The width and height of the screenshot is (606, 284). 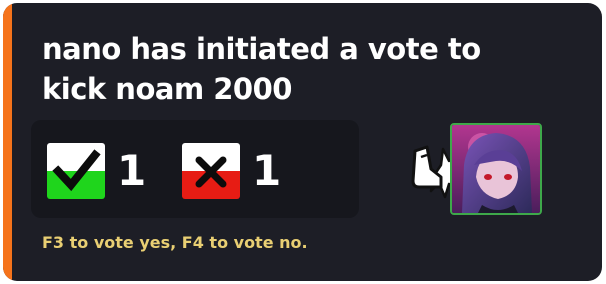 I want to click on vote-hint: F3 to vote yes, F4 to vote no., so click(x=175, y=242).